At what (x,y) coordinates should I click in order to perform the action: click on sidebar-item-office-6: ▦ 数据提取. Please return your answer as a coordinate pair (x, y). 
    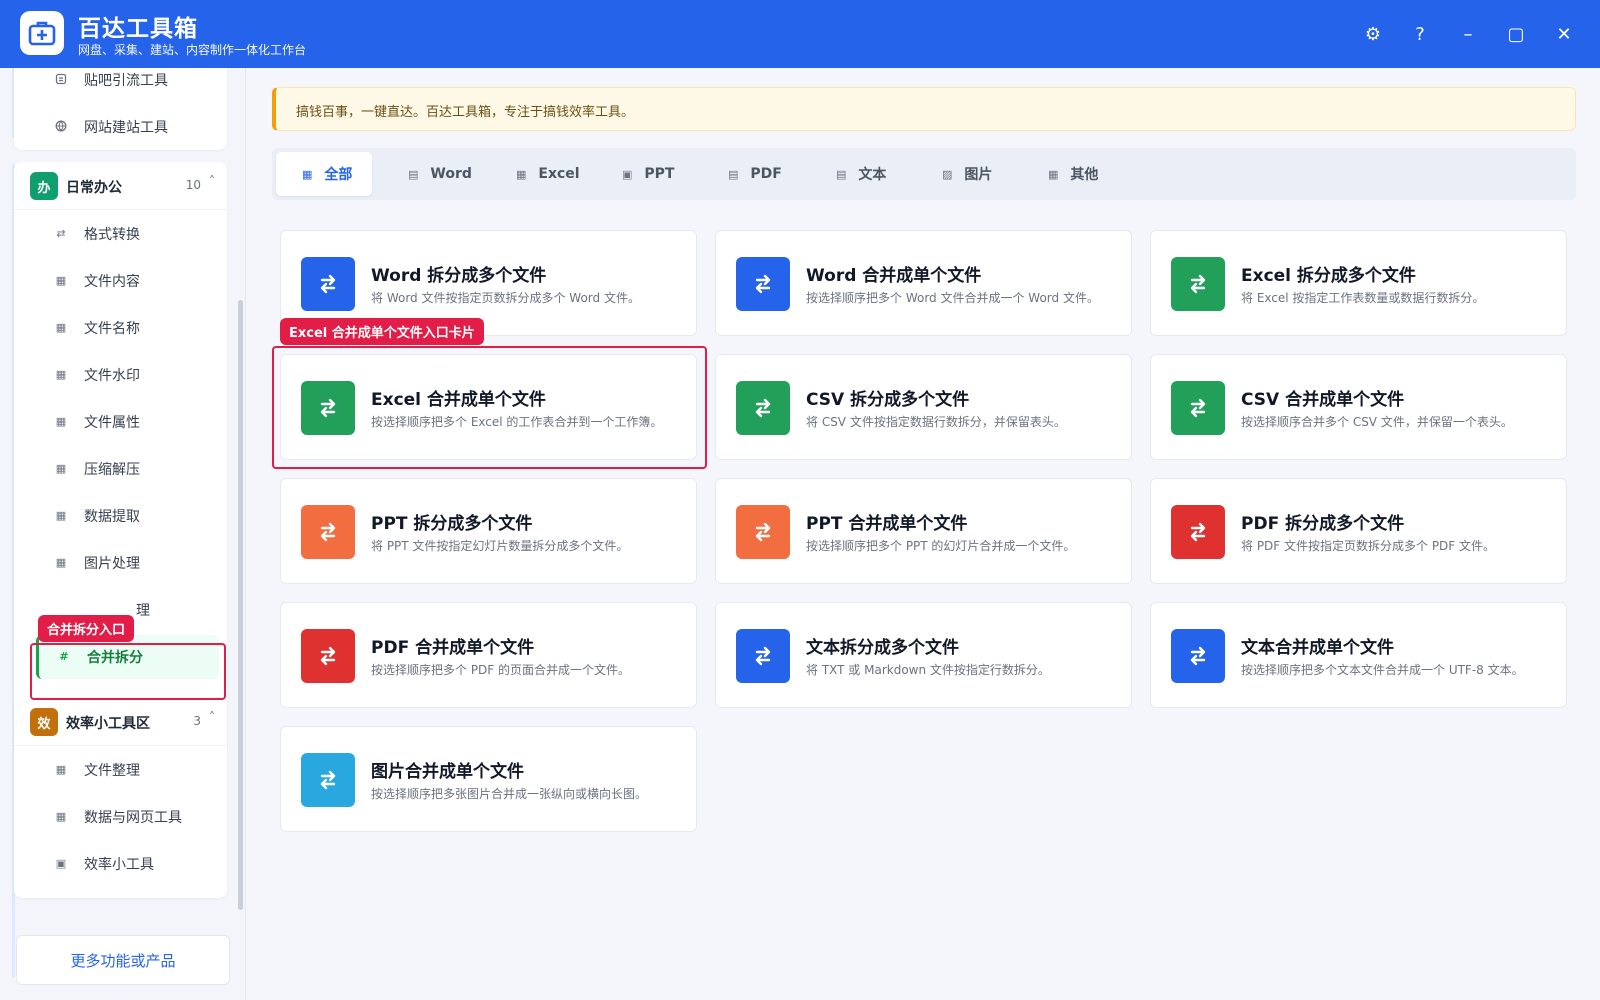
    Looking at the image, I should click on (127, 516).